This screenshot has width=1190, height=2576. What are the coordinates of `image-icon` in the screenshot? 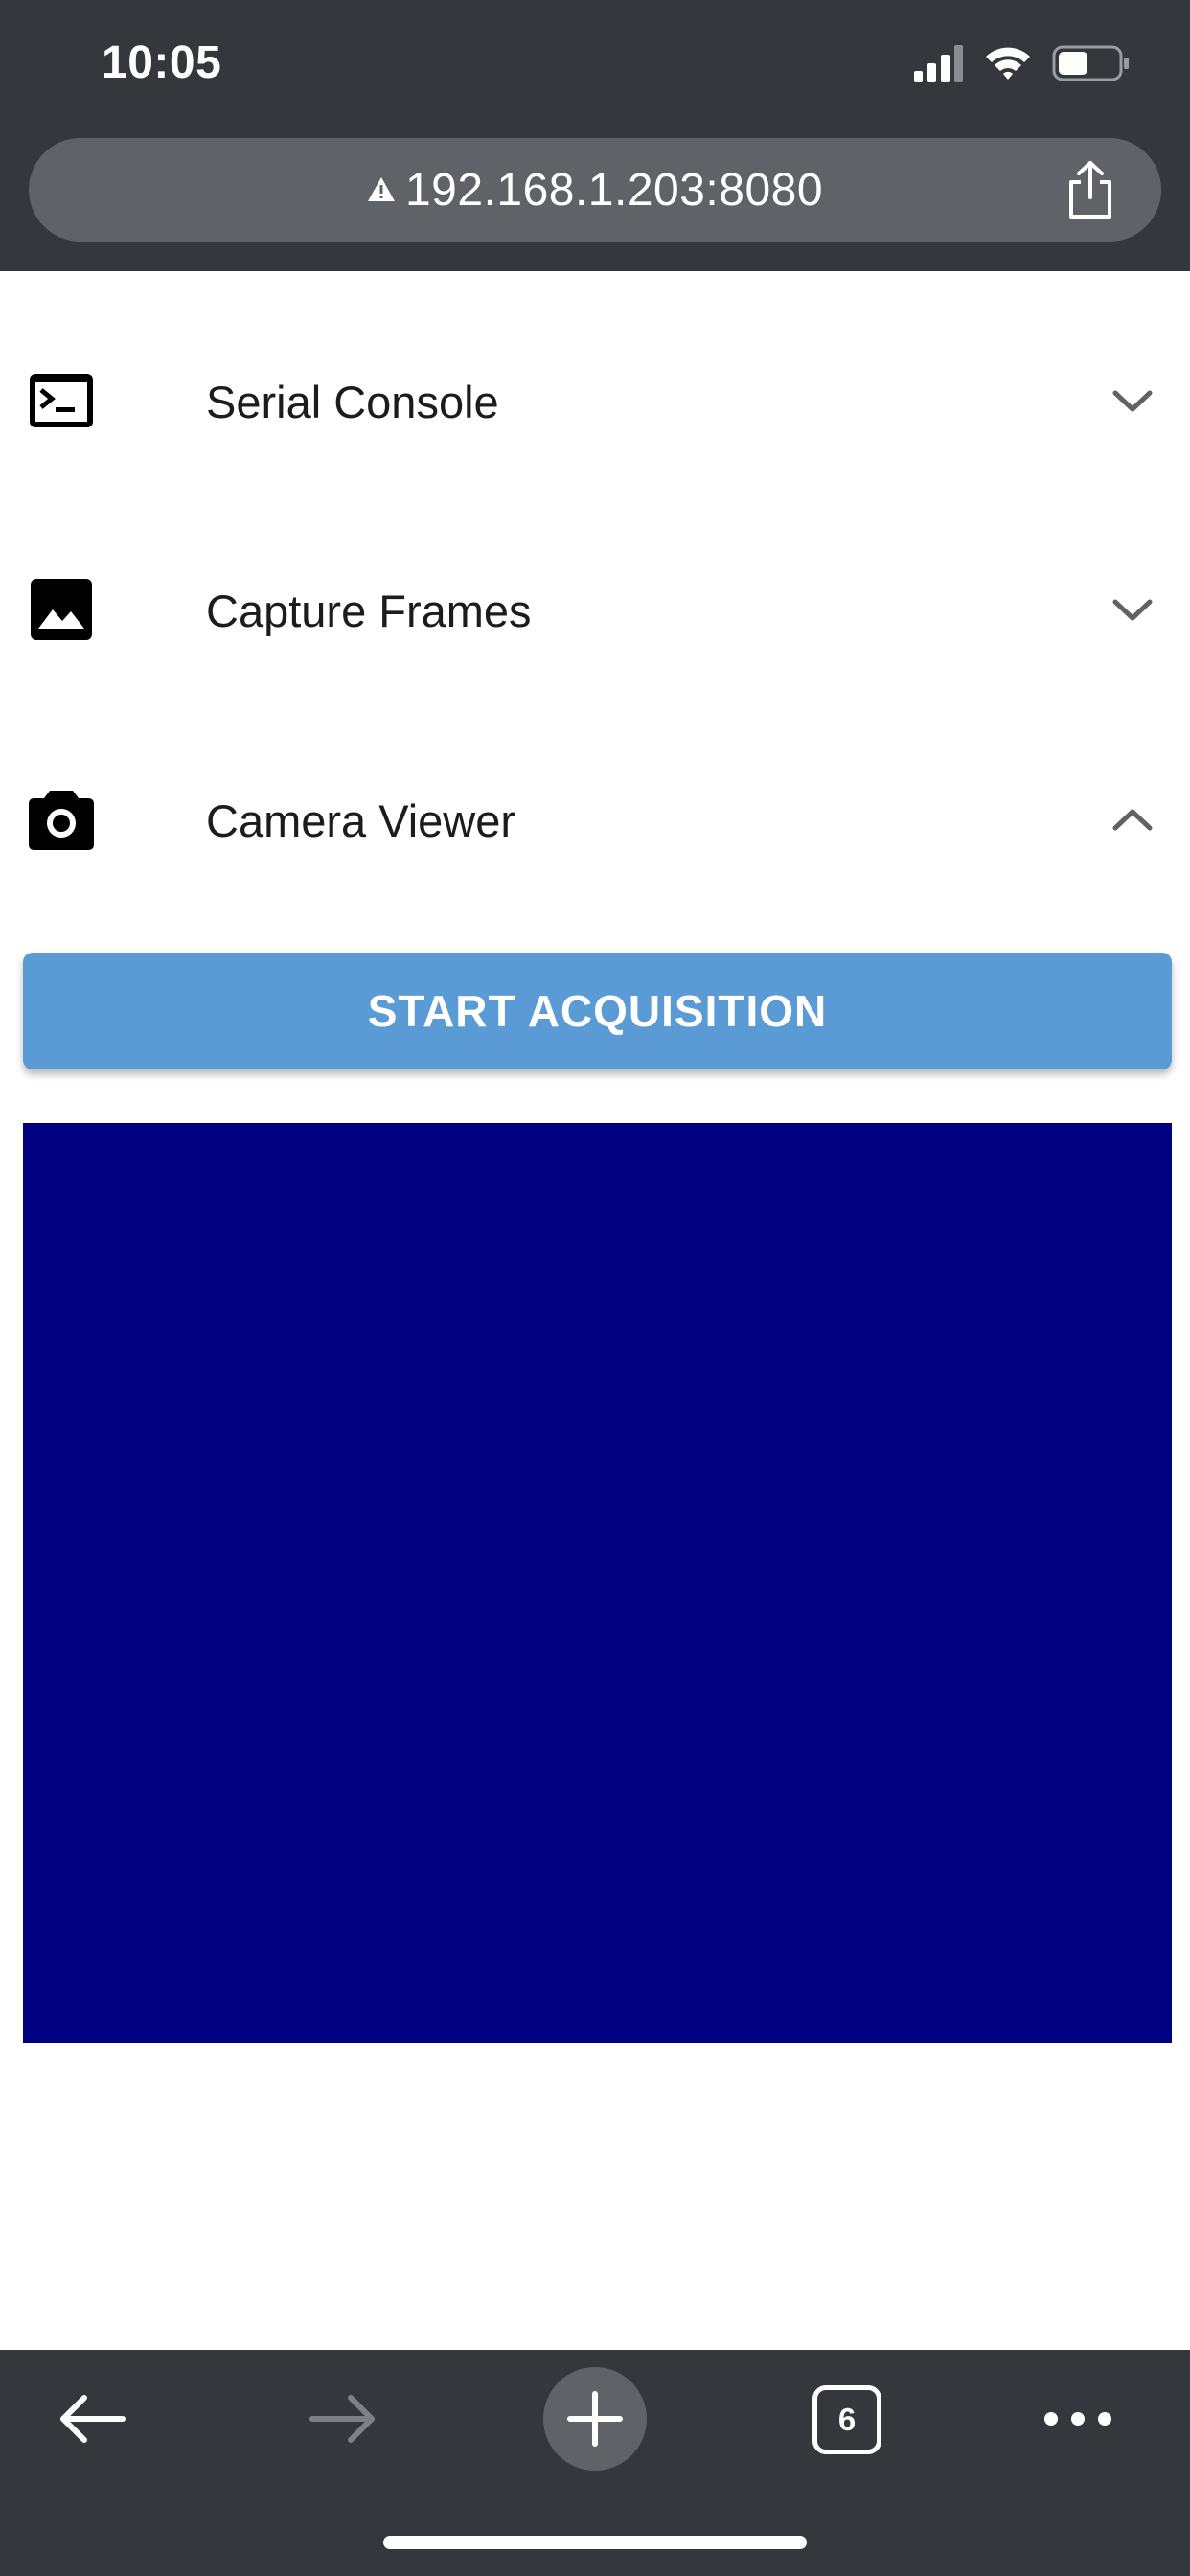 It's located at (62, 609).